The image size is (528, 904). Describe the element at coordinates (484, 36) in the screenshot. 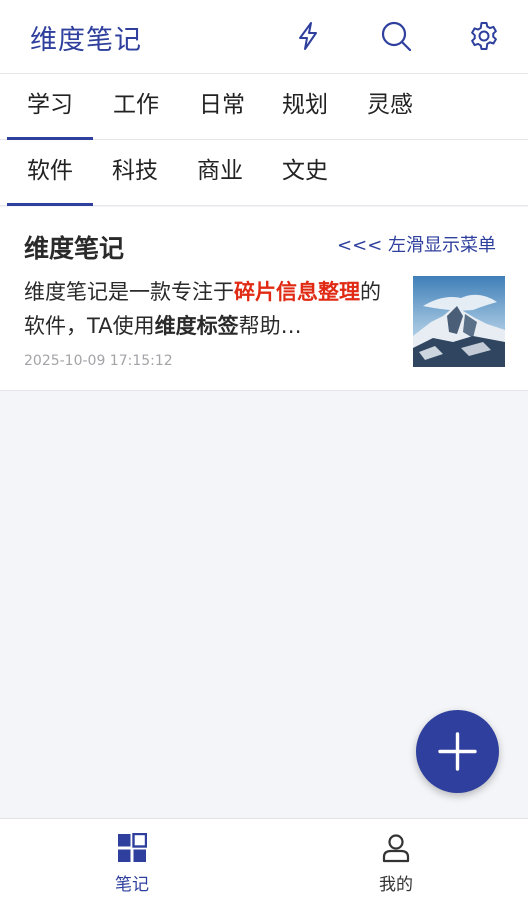

I see `settings-icon` at that location.